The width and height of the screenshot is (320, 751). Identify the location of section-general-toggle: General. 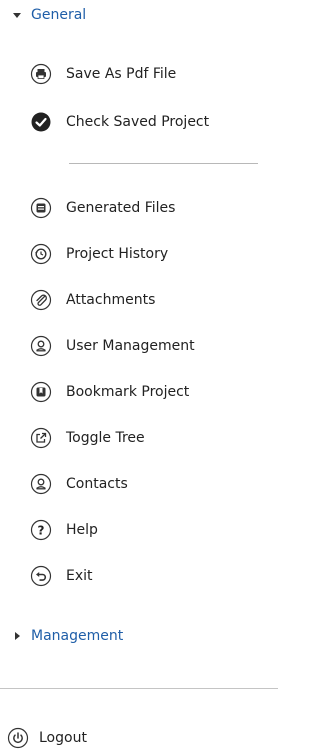
(49, 15).